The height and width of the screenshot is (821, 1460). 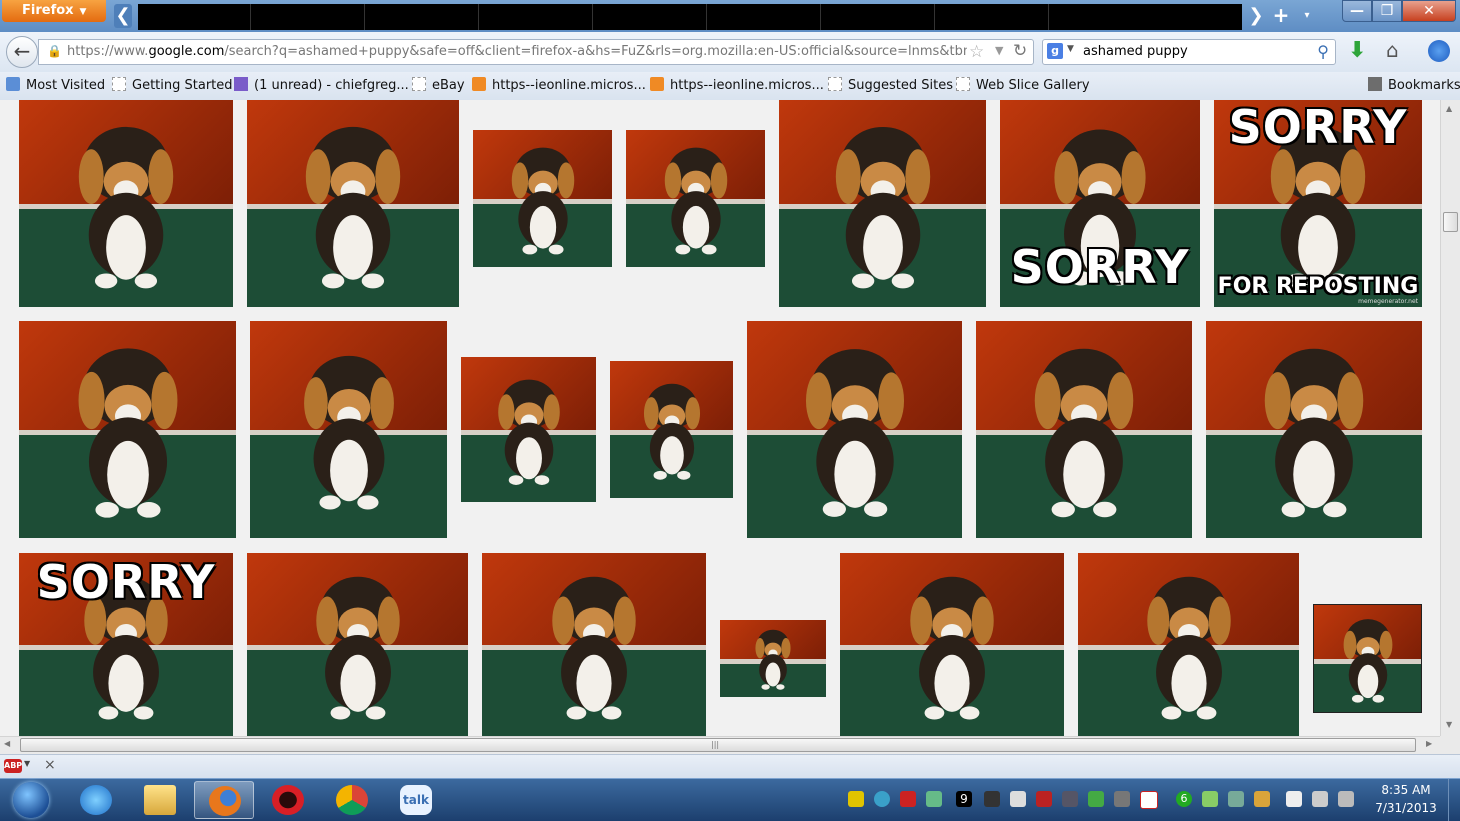 I want to click on taskbar-firefox, so click(x=224, y=800).